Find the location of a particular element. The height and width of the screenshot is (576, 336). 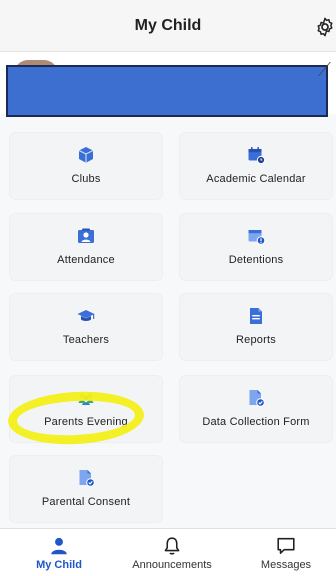

calendar-icon is located at coordinates (257, 156).